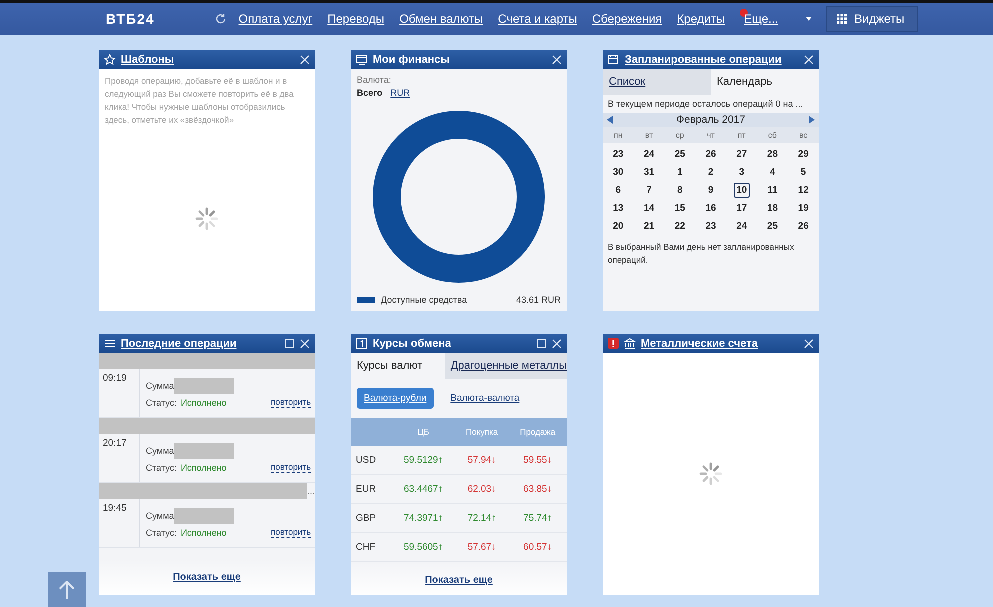 The width and height of the screenshot is (993, 607). What do you see at coordinates (537, 489) in the screenshot?
I see `rate-cell: 63.85↓` at bounding box center [537, 489].